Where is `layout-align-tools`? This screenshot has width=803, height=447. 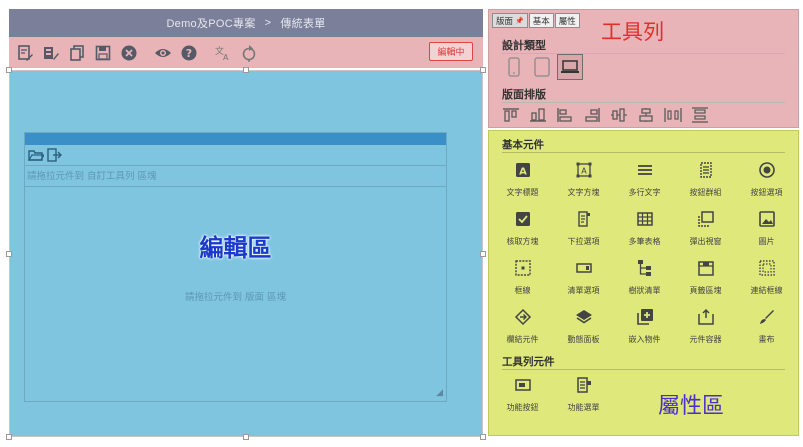 layout-align-tools is located at coordinates (610, 115).